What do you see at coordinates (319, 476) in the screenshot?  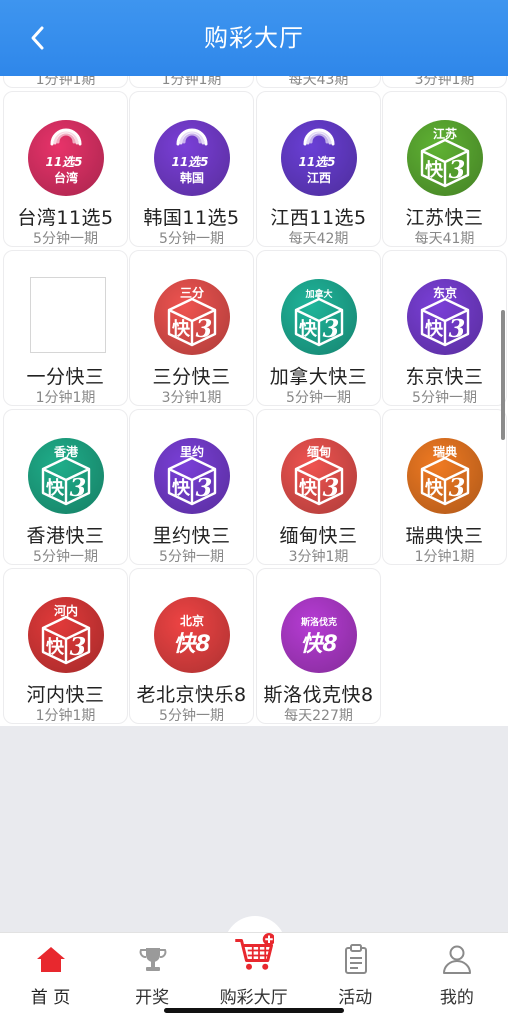 I see `kuai3-logo-icon: 缅甸快 3` at bounding box center [319, 476].